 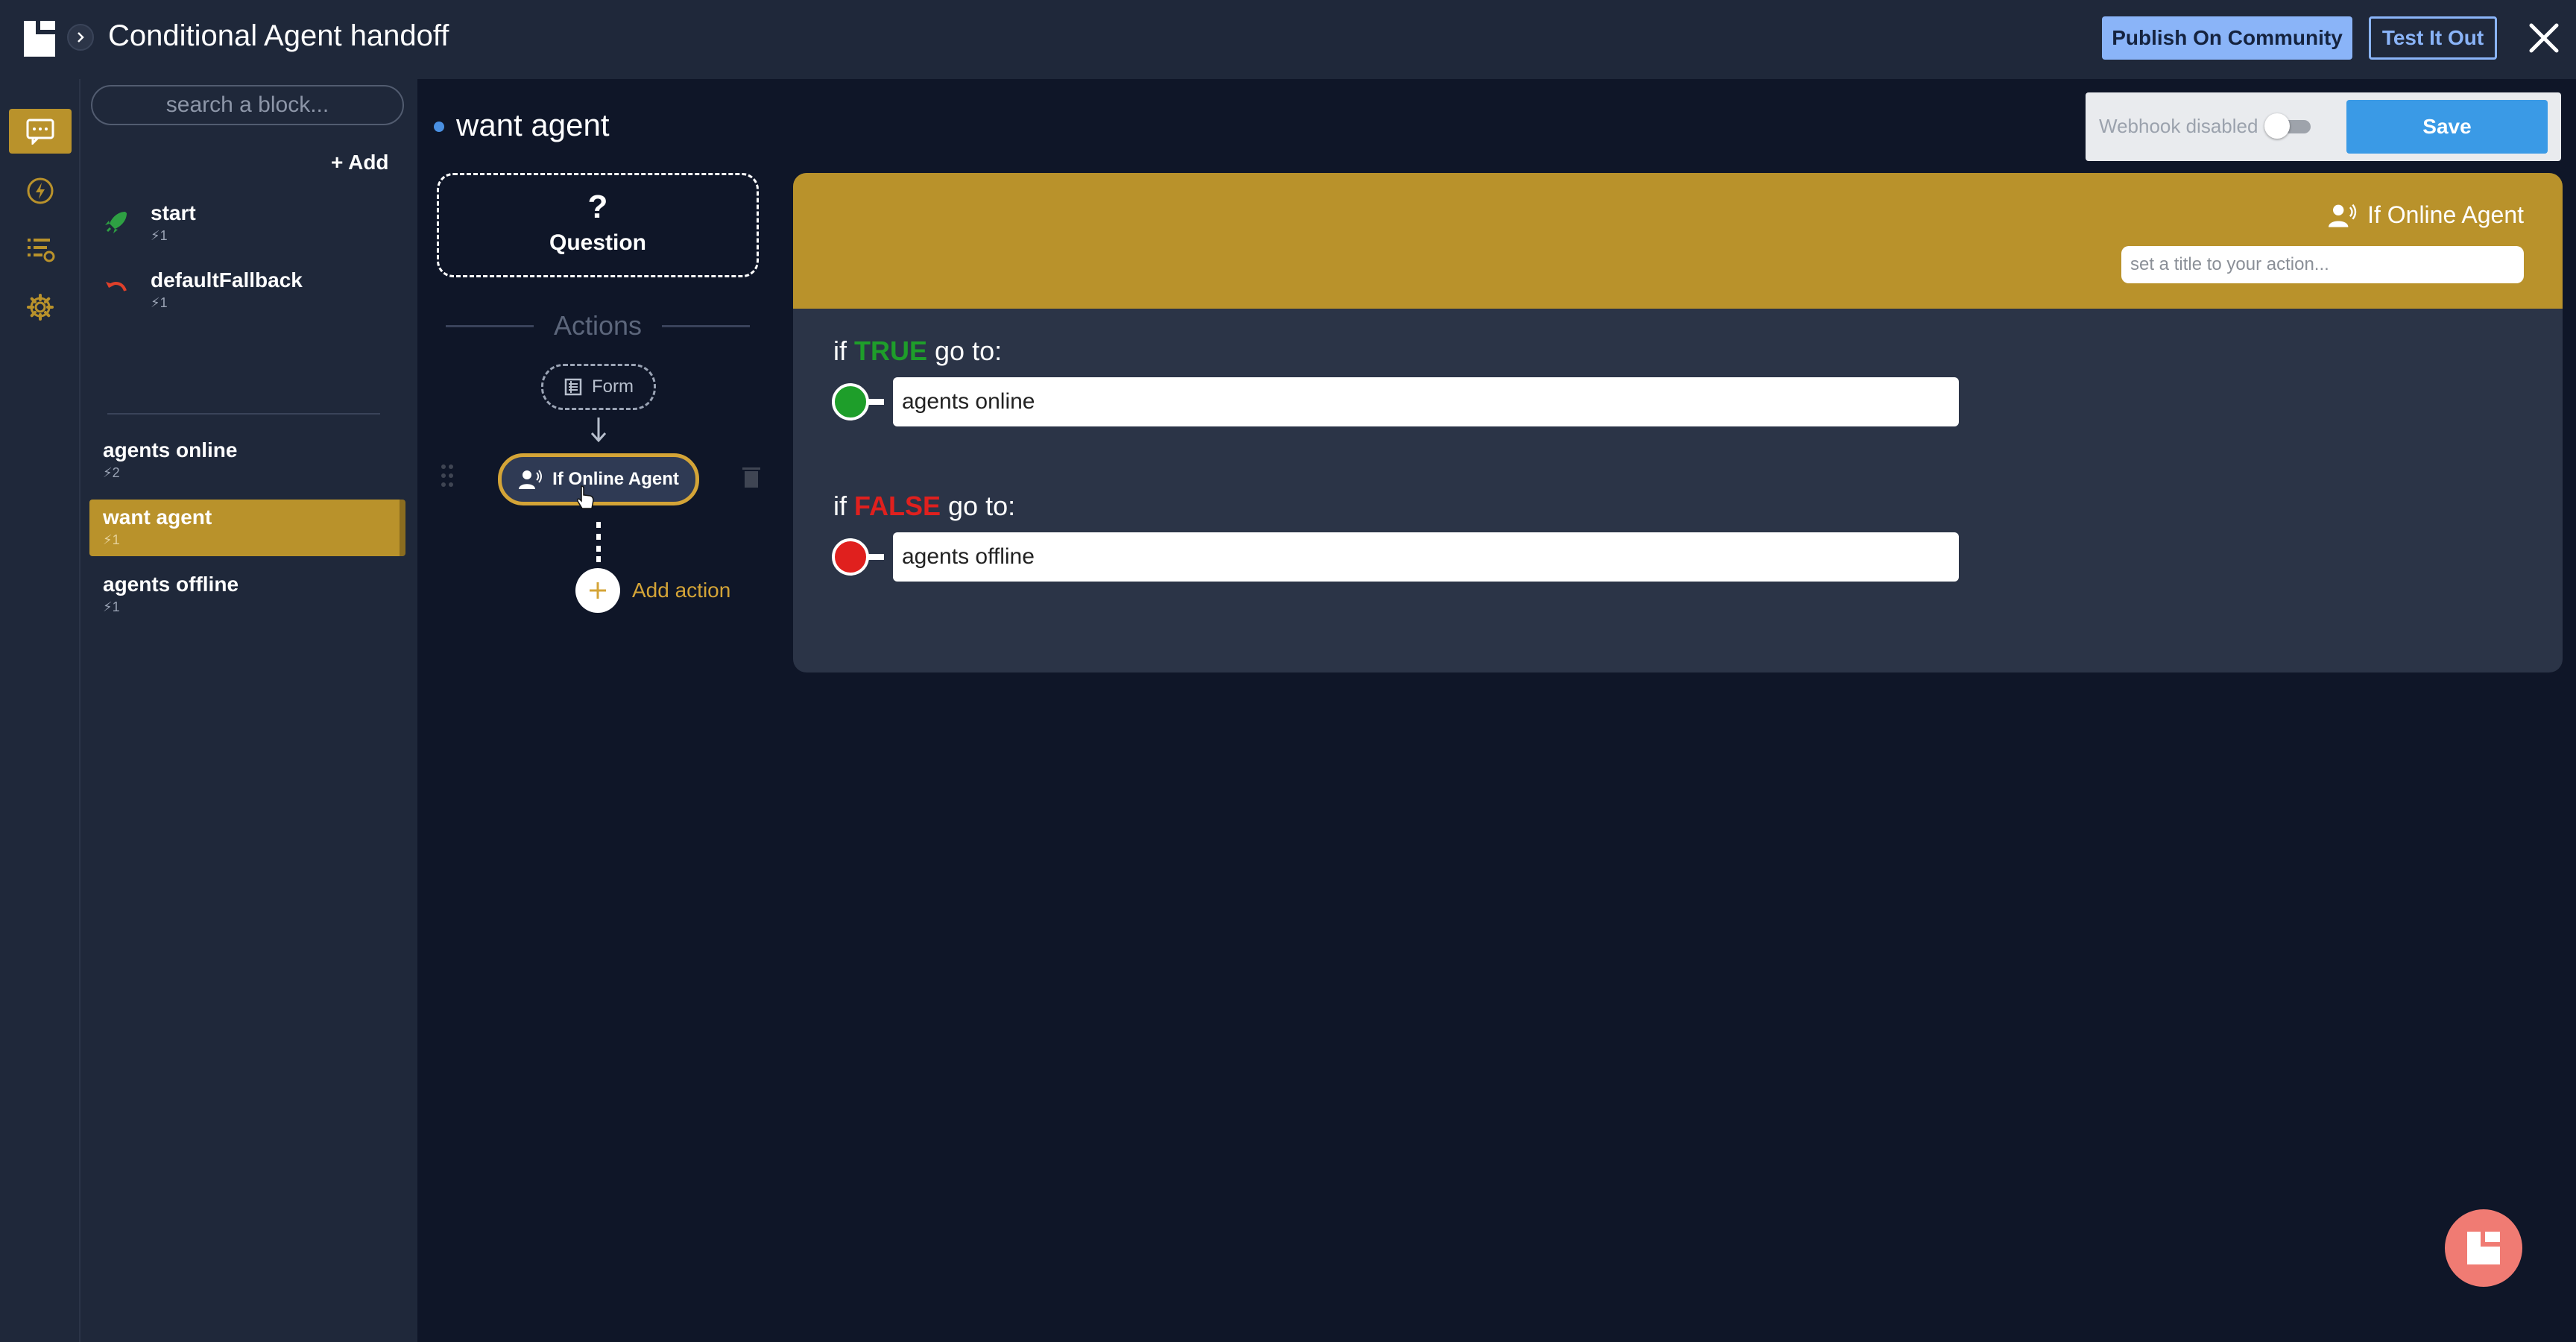 I want to click on chevron-right-icon, so click(x=81, y=37).